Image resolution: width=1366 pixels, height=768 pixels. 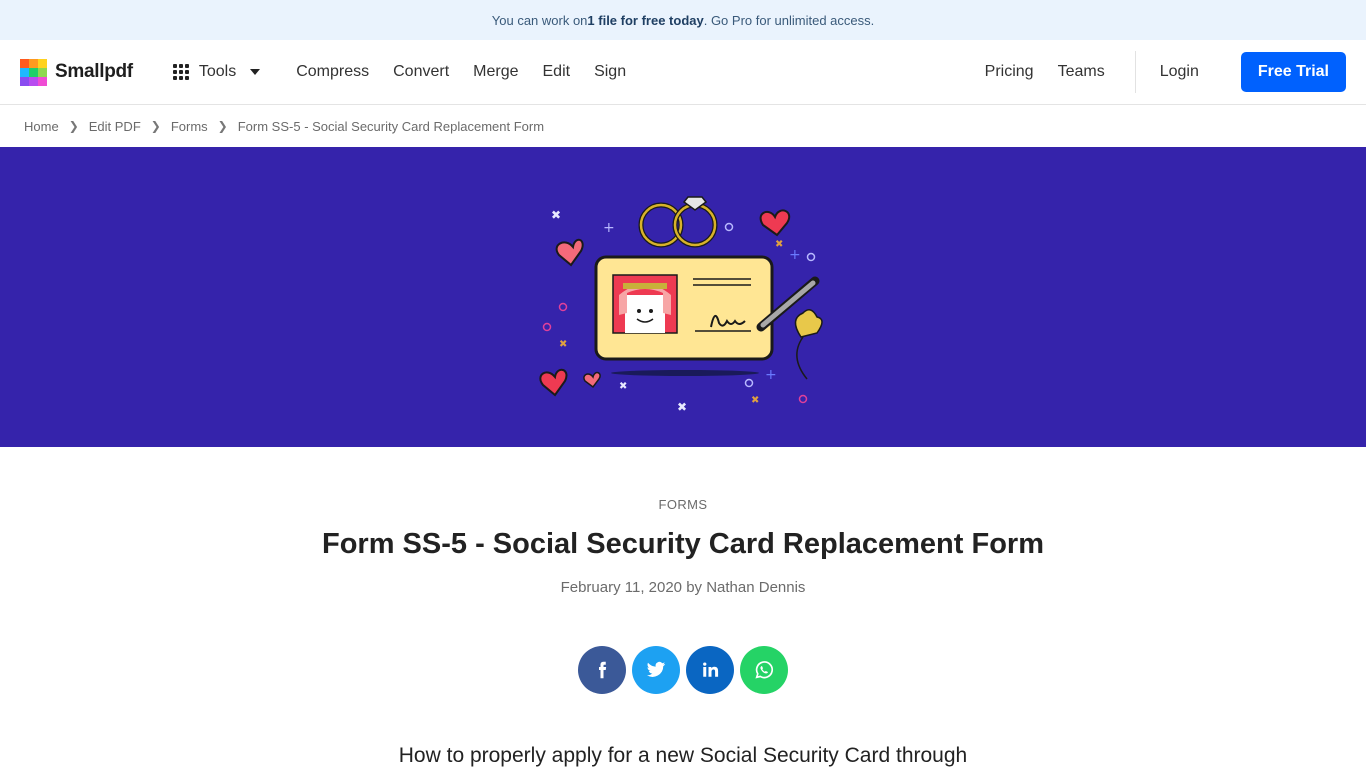 I want to click on id-card-illustration: ✖ + + ✖ ✖ ✖ ✖ + ✖, so click(x=681, y=305).